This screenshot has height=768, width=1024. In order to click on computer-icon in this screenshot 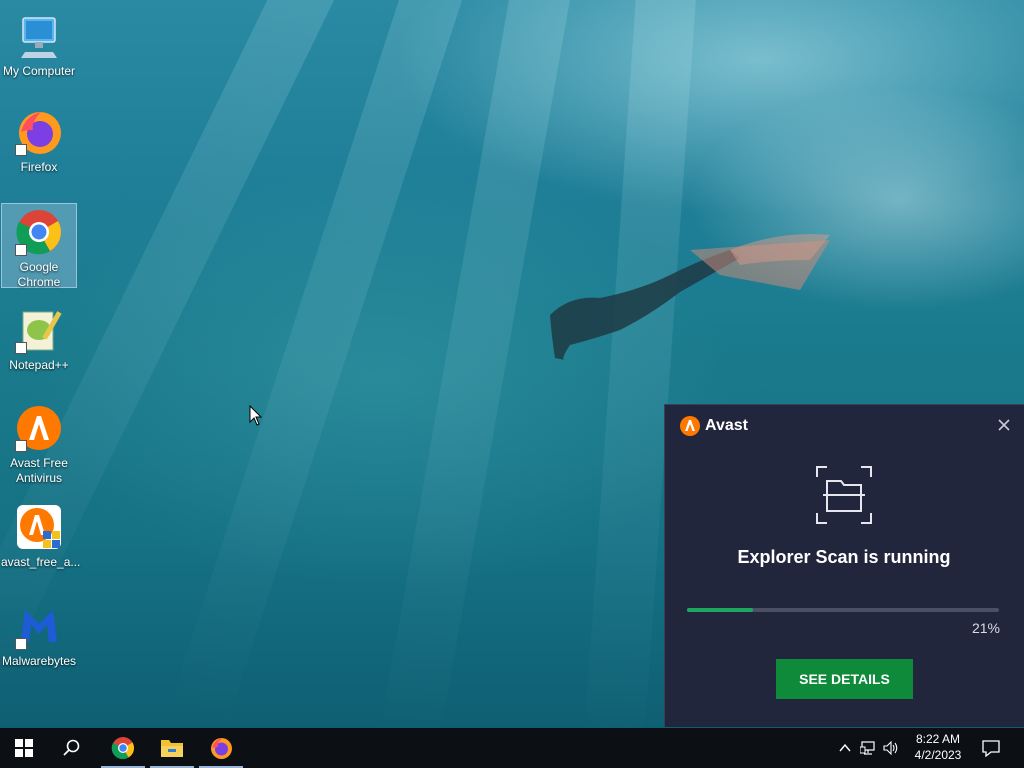, I will do `click(39, 36)`.